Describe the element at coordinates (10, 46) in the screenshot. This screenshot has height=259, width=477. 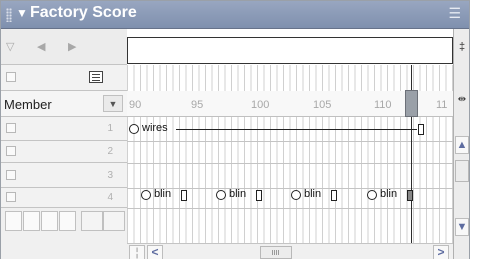
I see `filter-icon: ▽` at that location.